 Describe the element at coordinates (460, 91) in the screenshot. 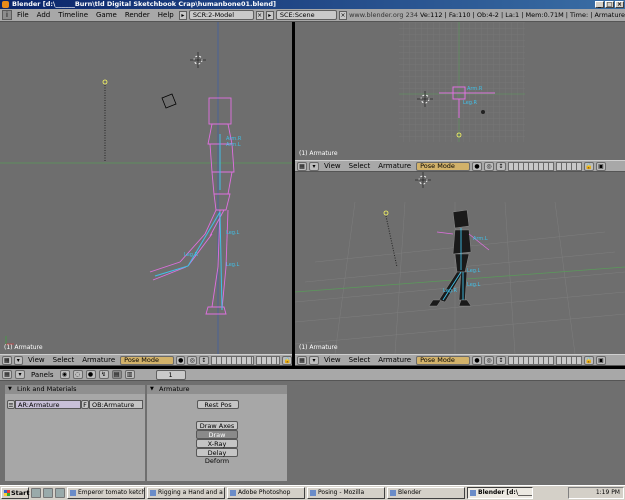

I see `top-right-3d-viewport: Arm.R Leg.R (1) Armature` at that location.